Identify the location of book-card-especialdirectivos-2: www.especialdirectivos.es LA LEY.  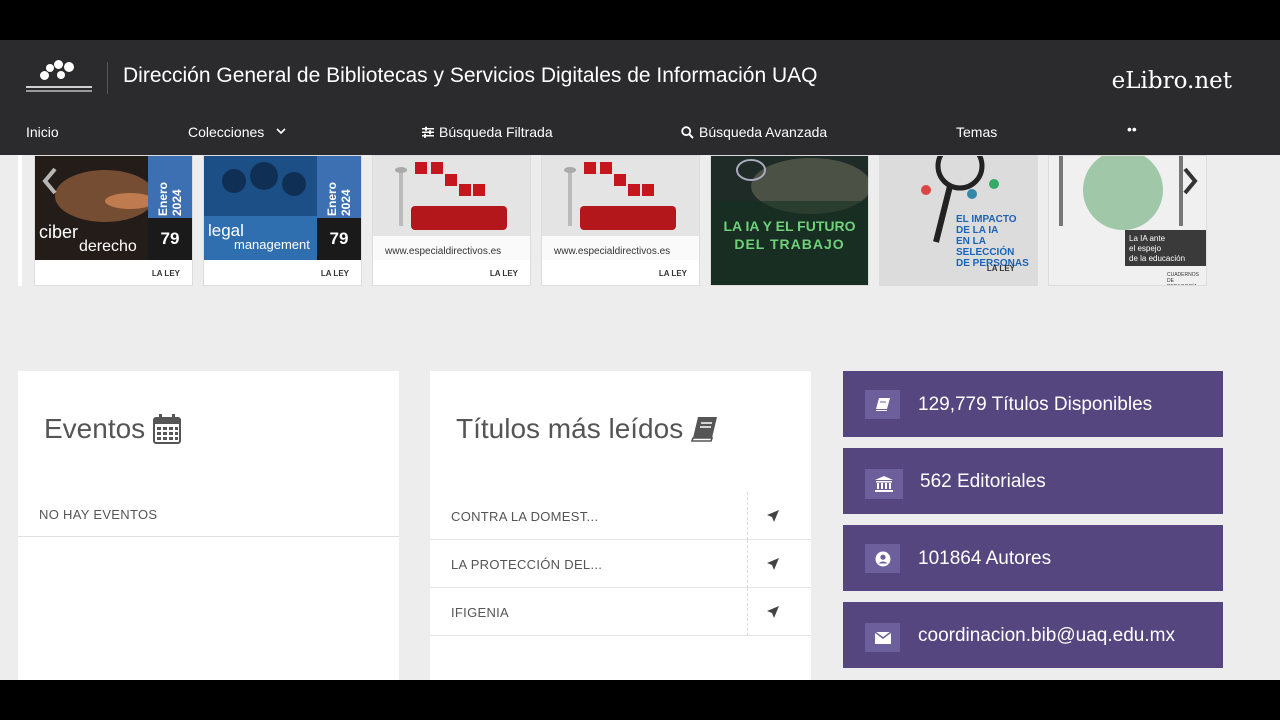
(620, 220).